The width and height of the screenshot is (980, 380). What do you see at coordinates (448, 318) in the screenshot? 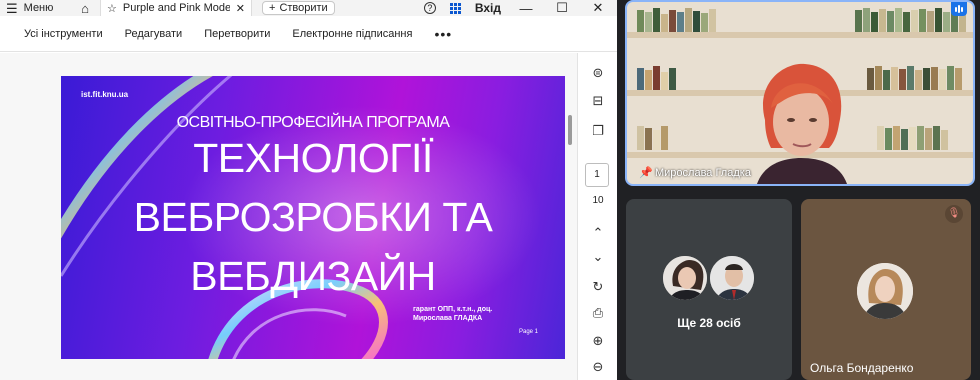
I see `guarantor-name: Мирослава ГЛАДКА` at bounding box center [448, 318].